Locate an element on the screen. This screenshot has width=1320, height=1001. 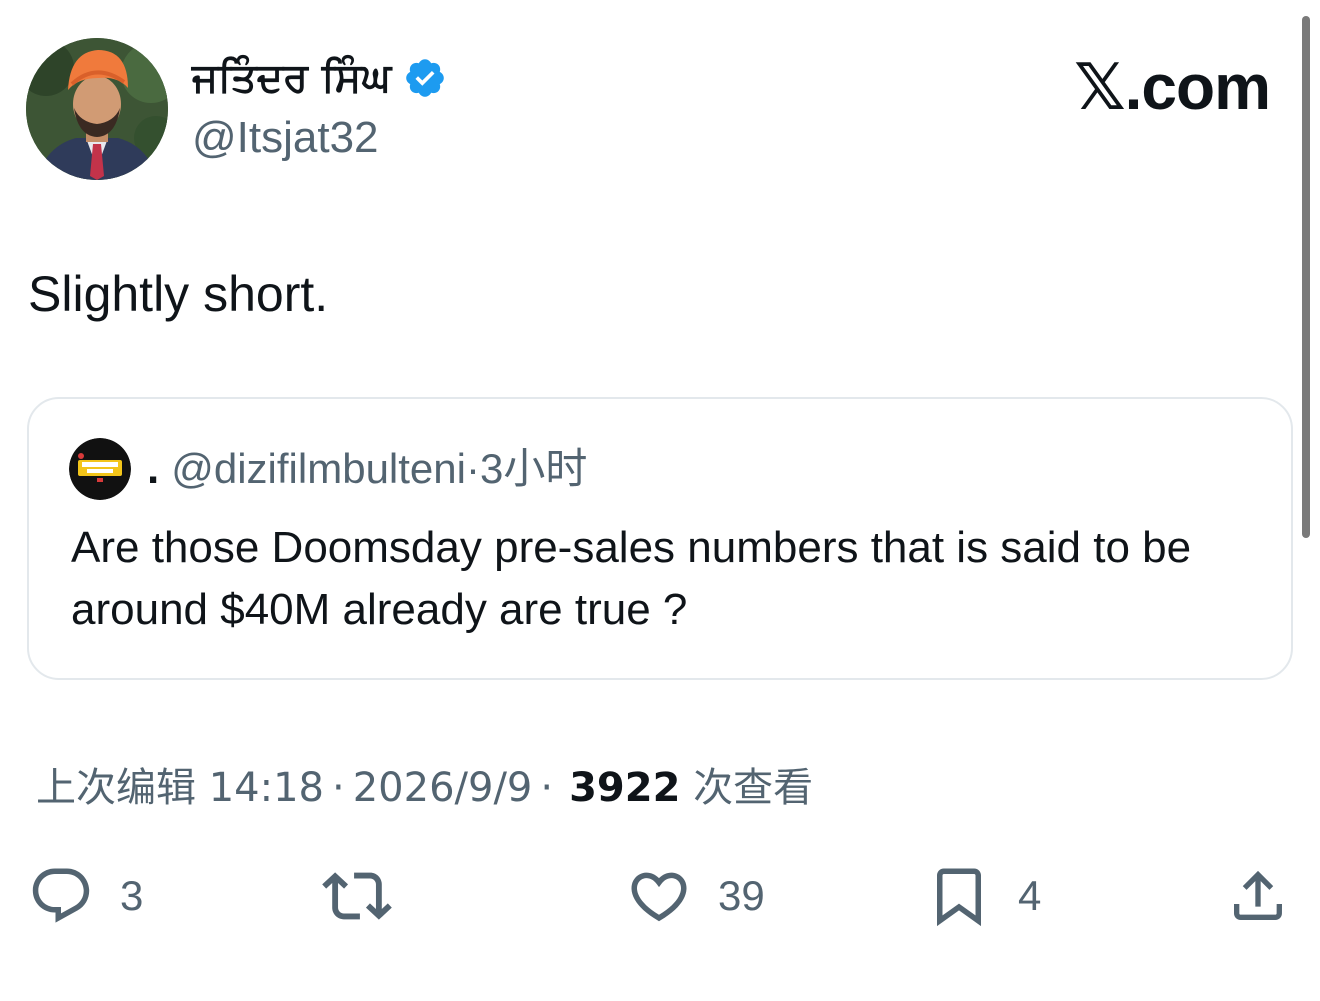
tweet-meta: 上次编辑 14:18 · 2026/9/9 · 3922 次查看 is located at coordinates (424, 788).